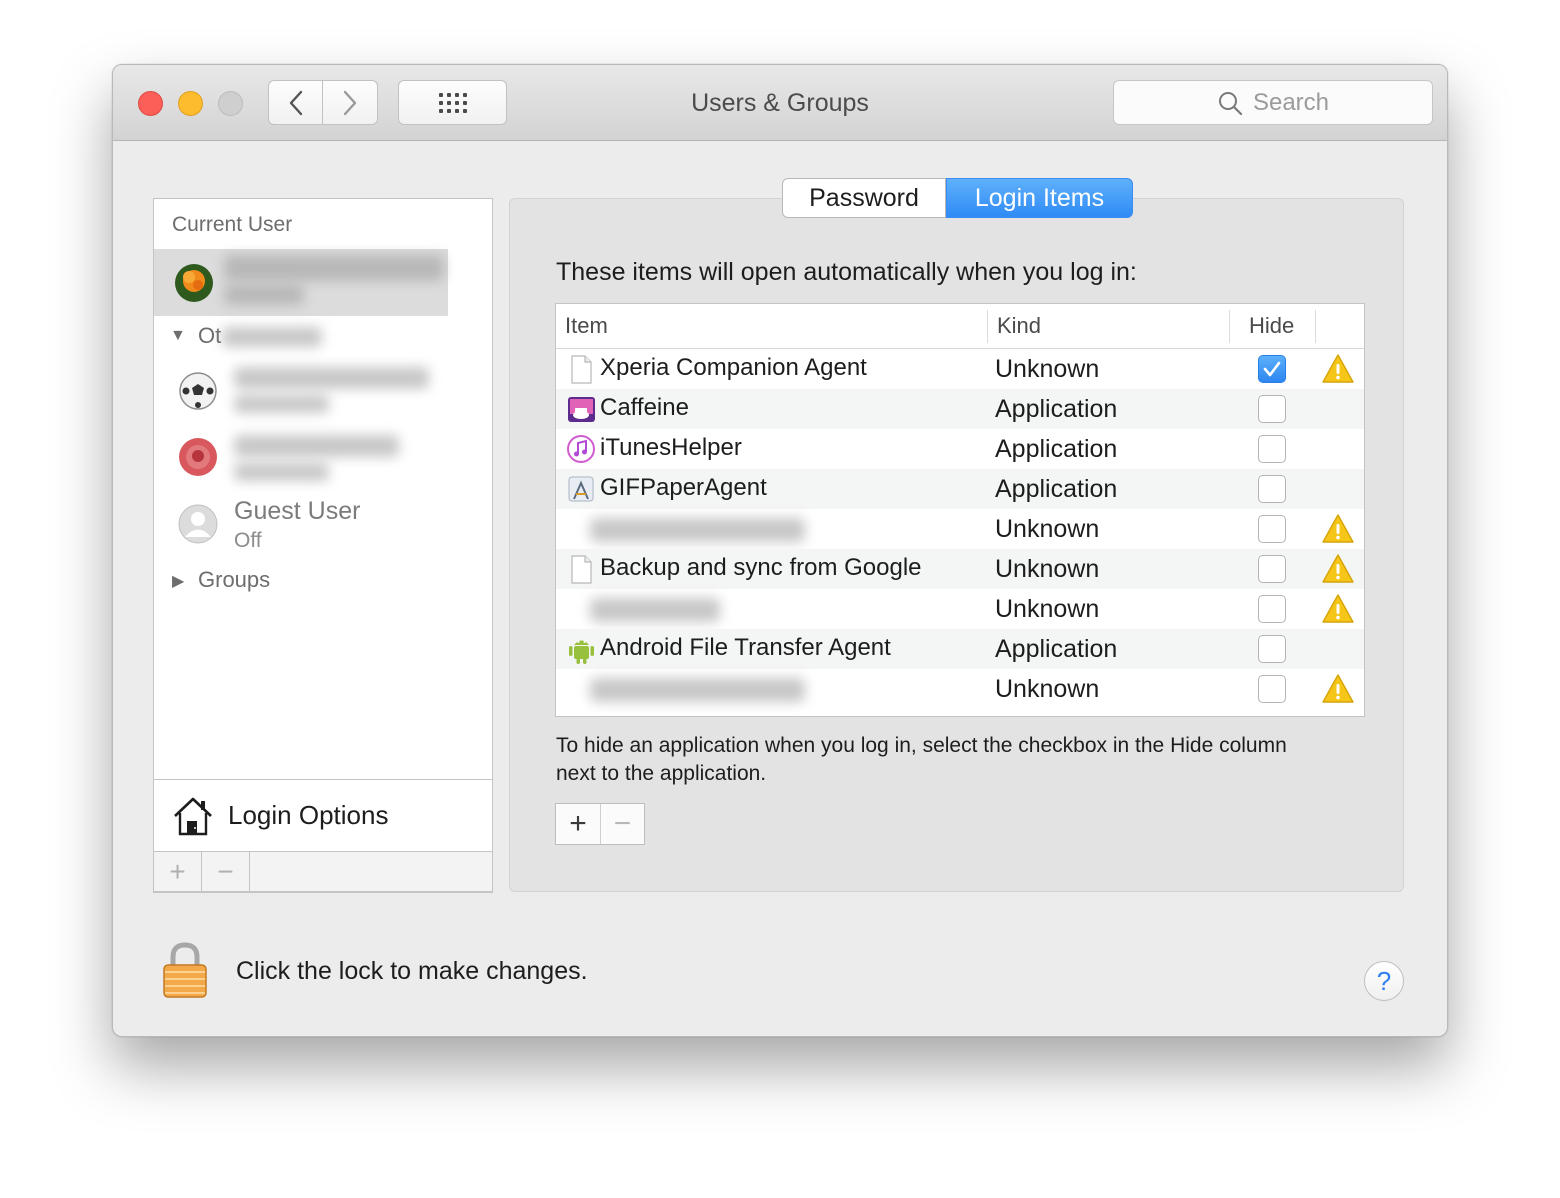 This screenshot has height=1198, width=1560. I want to click on item-name: GIFPaperAgent, so click(683, 487).